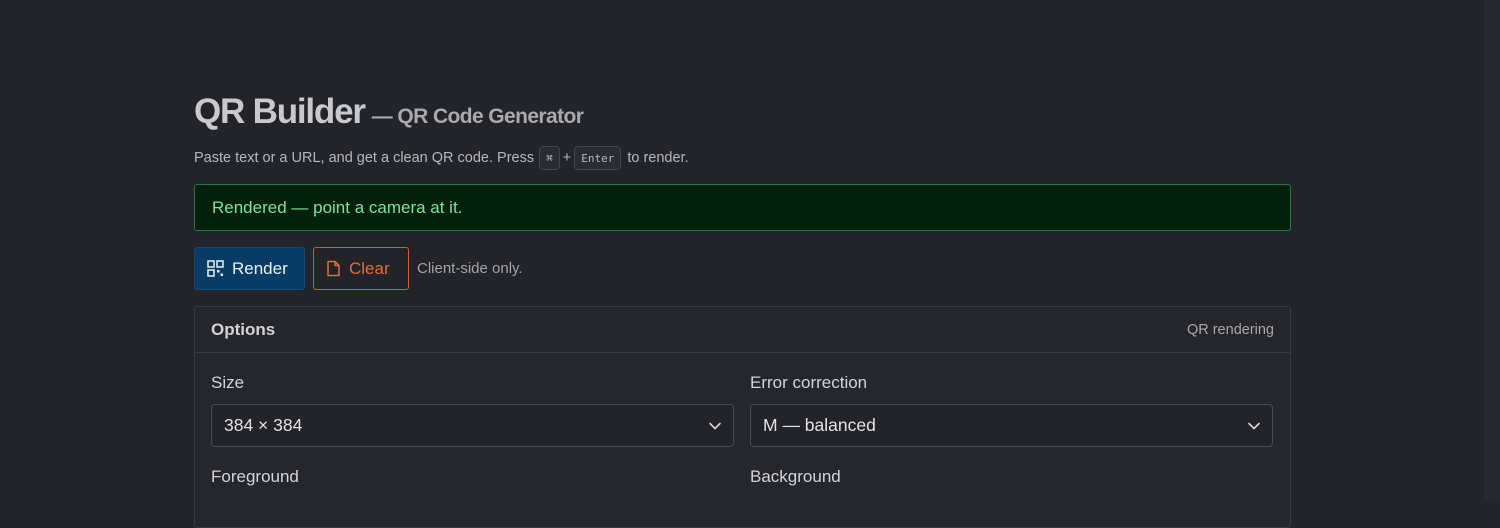 This screenshot has height=528, width=1500. What do you see at coordinates (598, 158) in the screenshot?
I see `kbd-enter: Enter` at bounding box center [598, 158].